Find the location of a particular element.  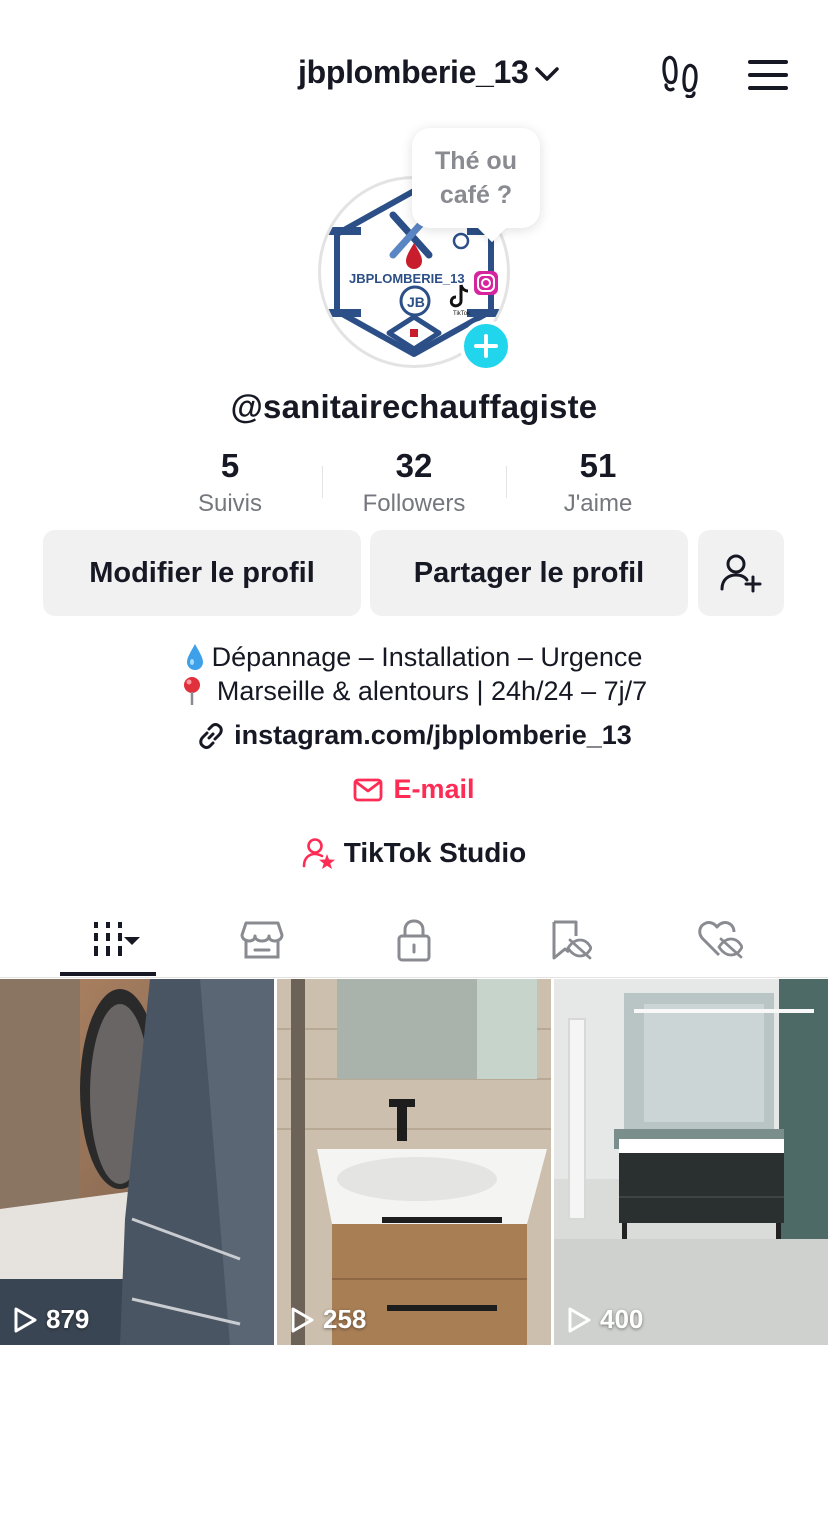

stat-following-label: Suivis is located at coordinates (230, 503).